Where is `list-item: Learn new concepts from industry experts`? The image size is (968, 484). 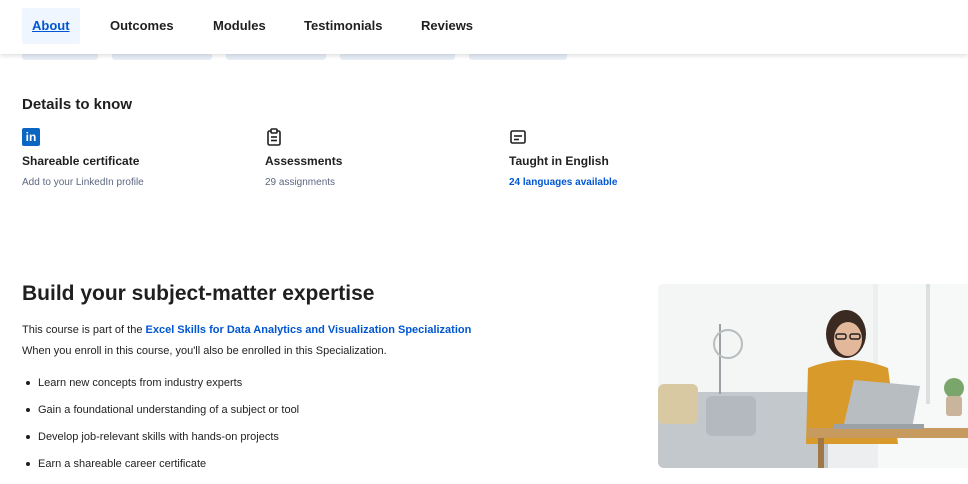 list-item: Learn new concepts from industry experts is located at coordinates (160, 389).